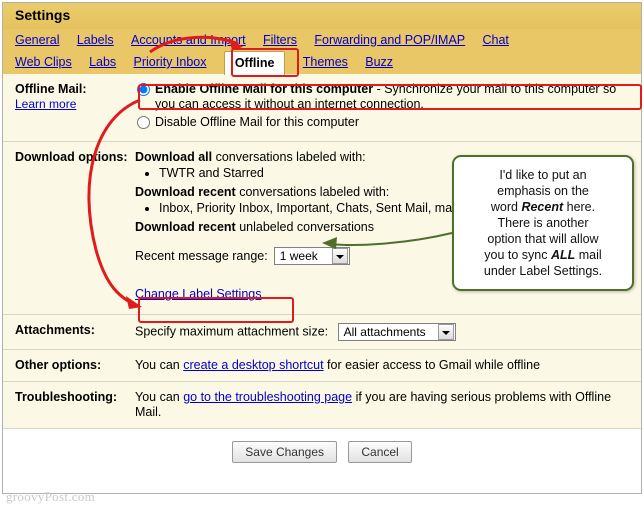  I want to click on callout-line-3-post: here., so click(579, 207).